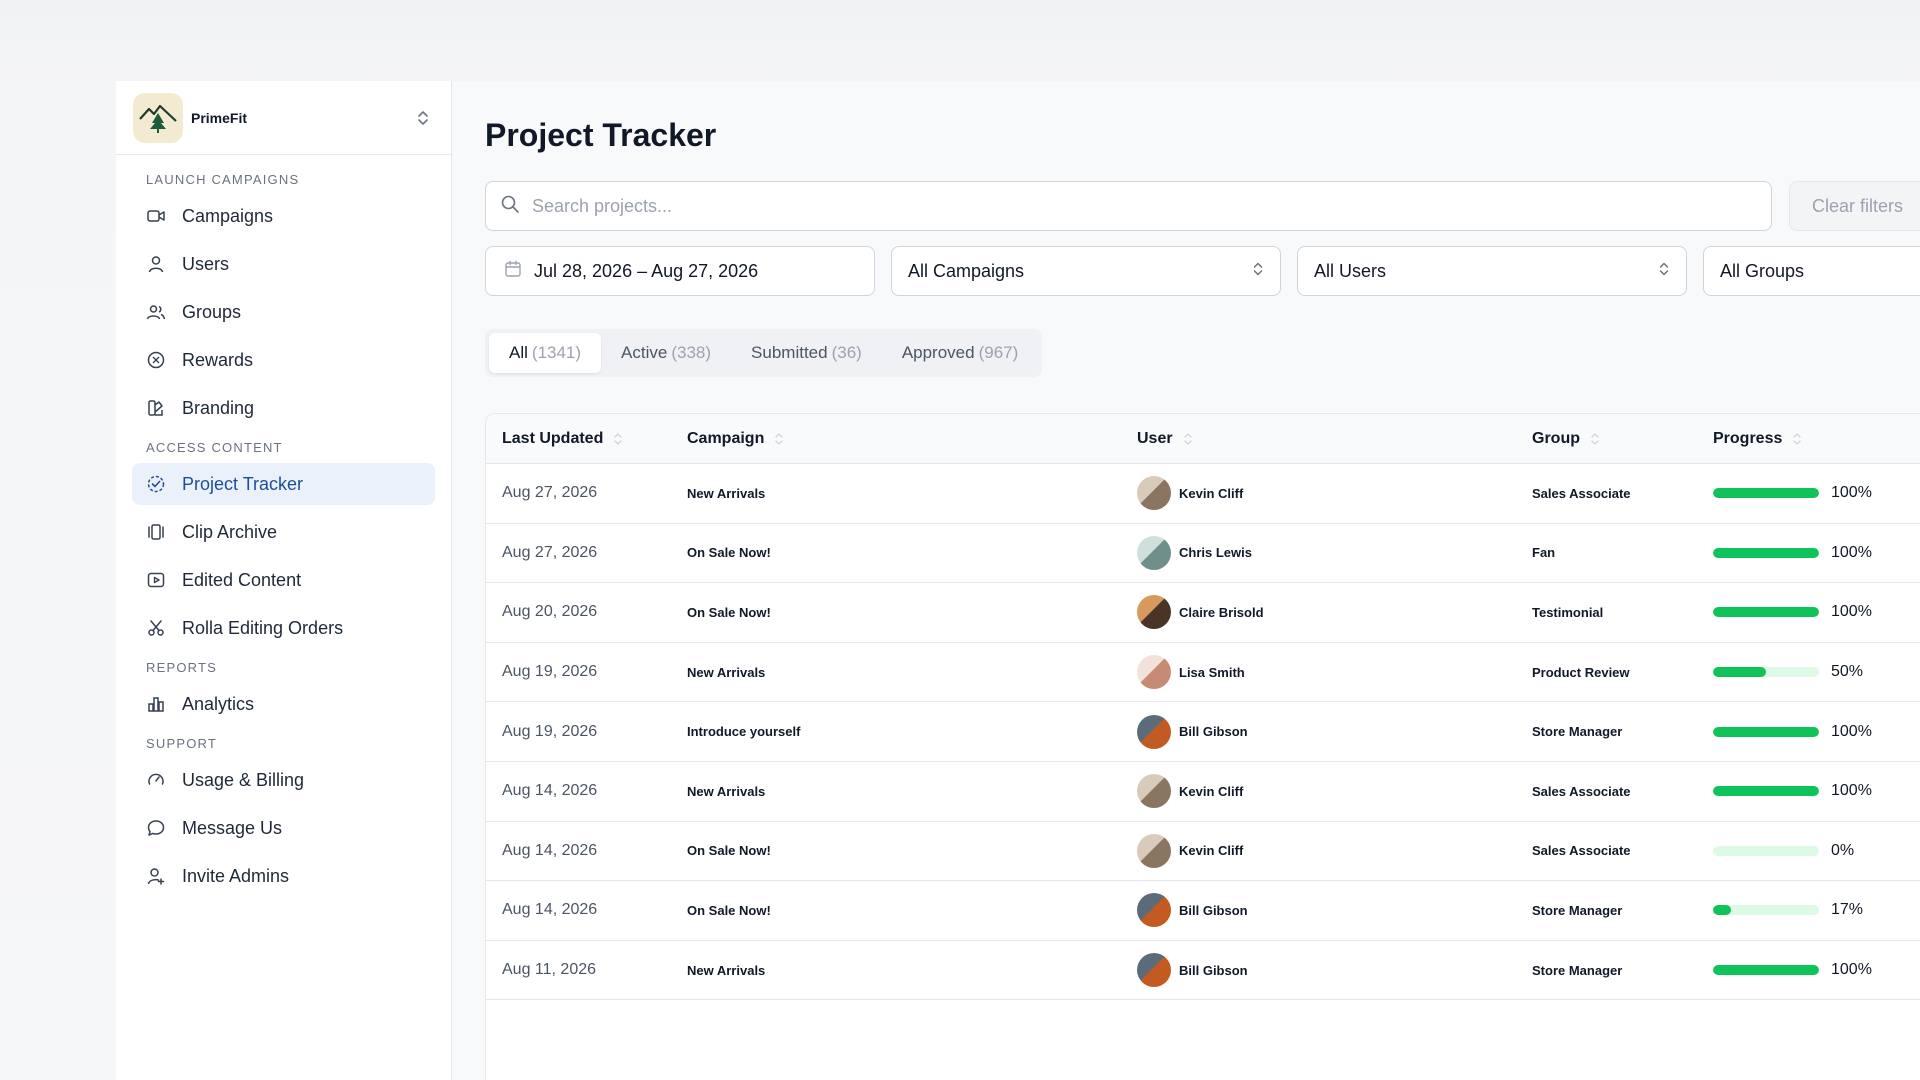  What do you see at coordinates (1334, 439) in the screenshot?
I see `column-header-user: User` at bounding box center [1334, 439].